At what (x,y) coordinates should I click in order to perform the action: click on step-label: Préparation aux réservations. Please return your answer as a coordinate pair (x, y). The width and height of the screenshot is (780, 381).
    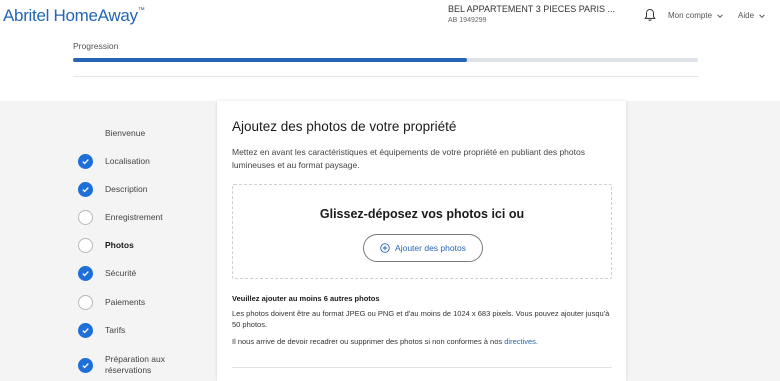
    Looking at the image, I should click on (135, 364).